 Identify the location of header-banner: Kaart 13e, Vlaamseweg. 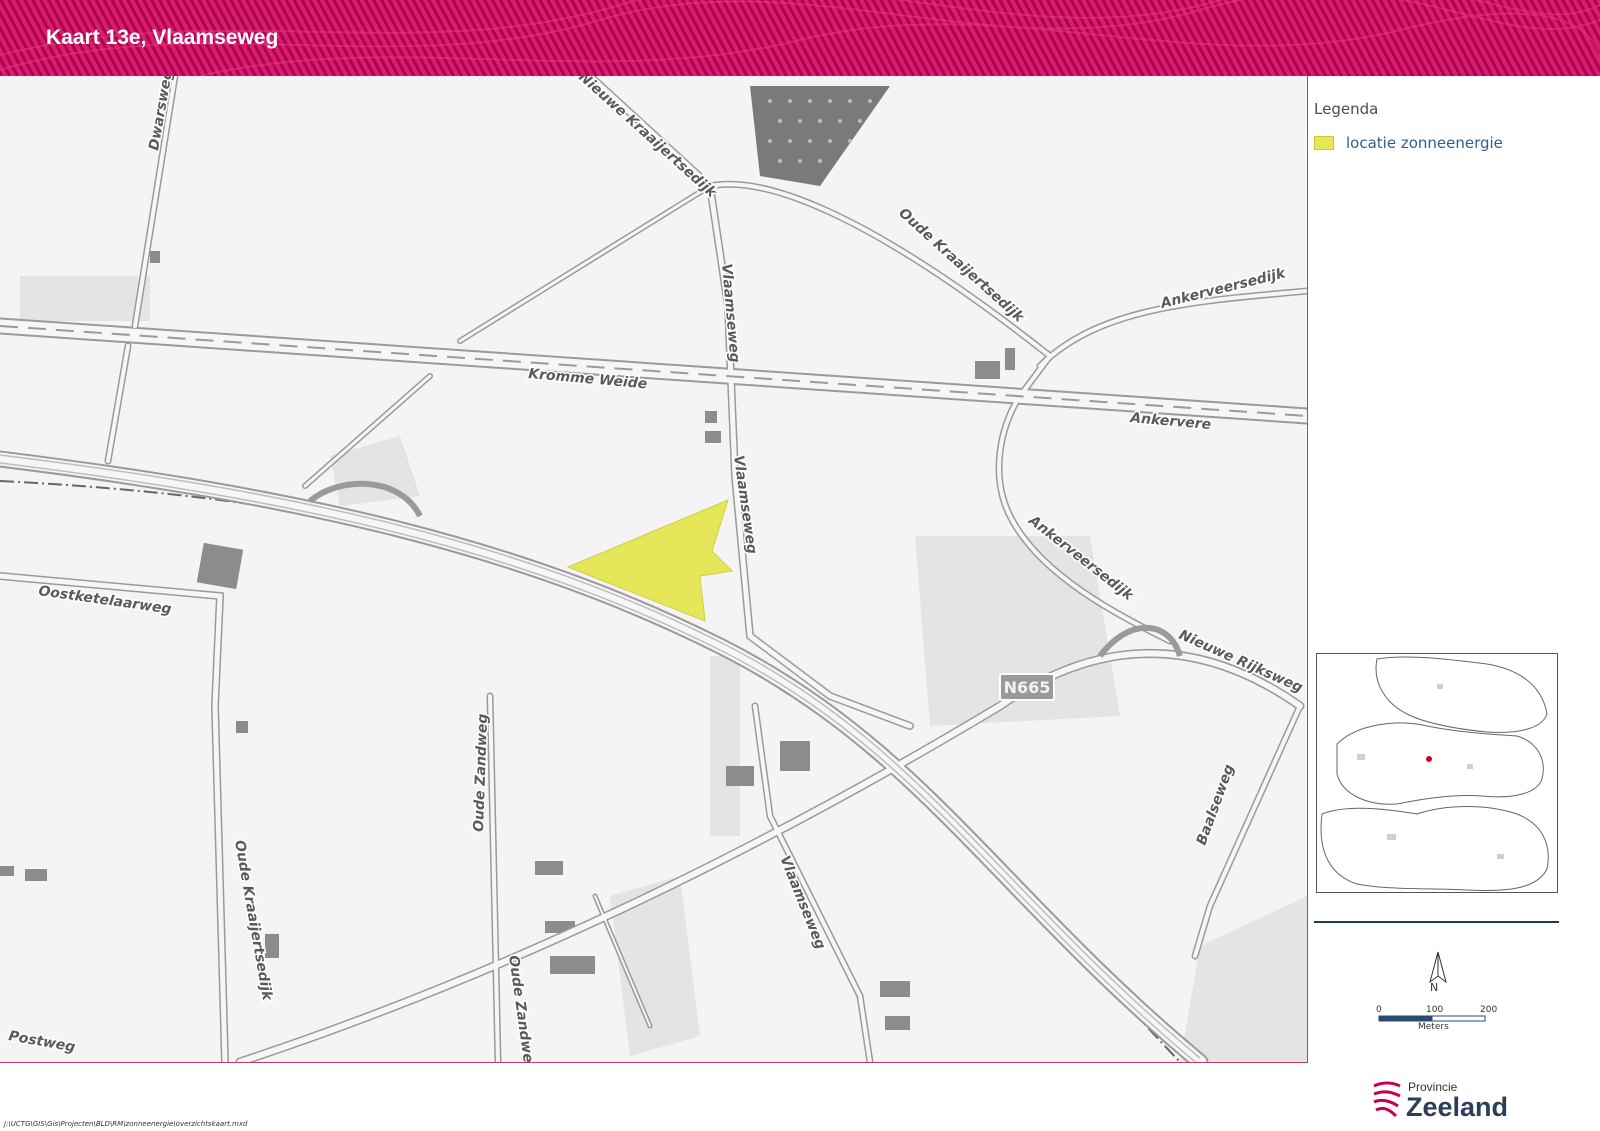
(800, 38).